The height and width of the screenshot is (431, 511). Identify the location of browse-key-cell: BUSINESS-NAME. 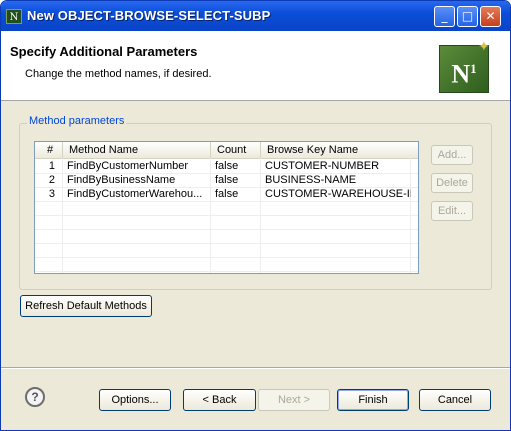
(336, 180).